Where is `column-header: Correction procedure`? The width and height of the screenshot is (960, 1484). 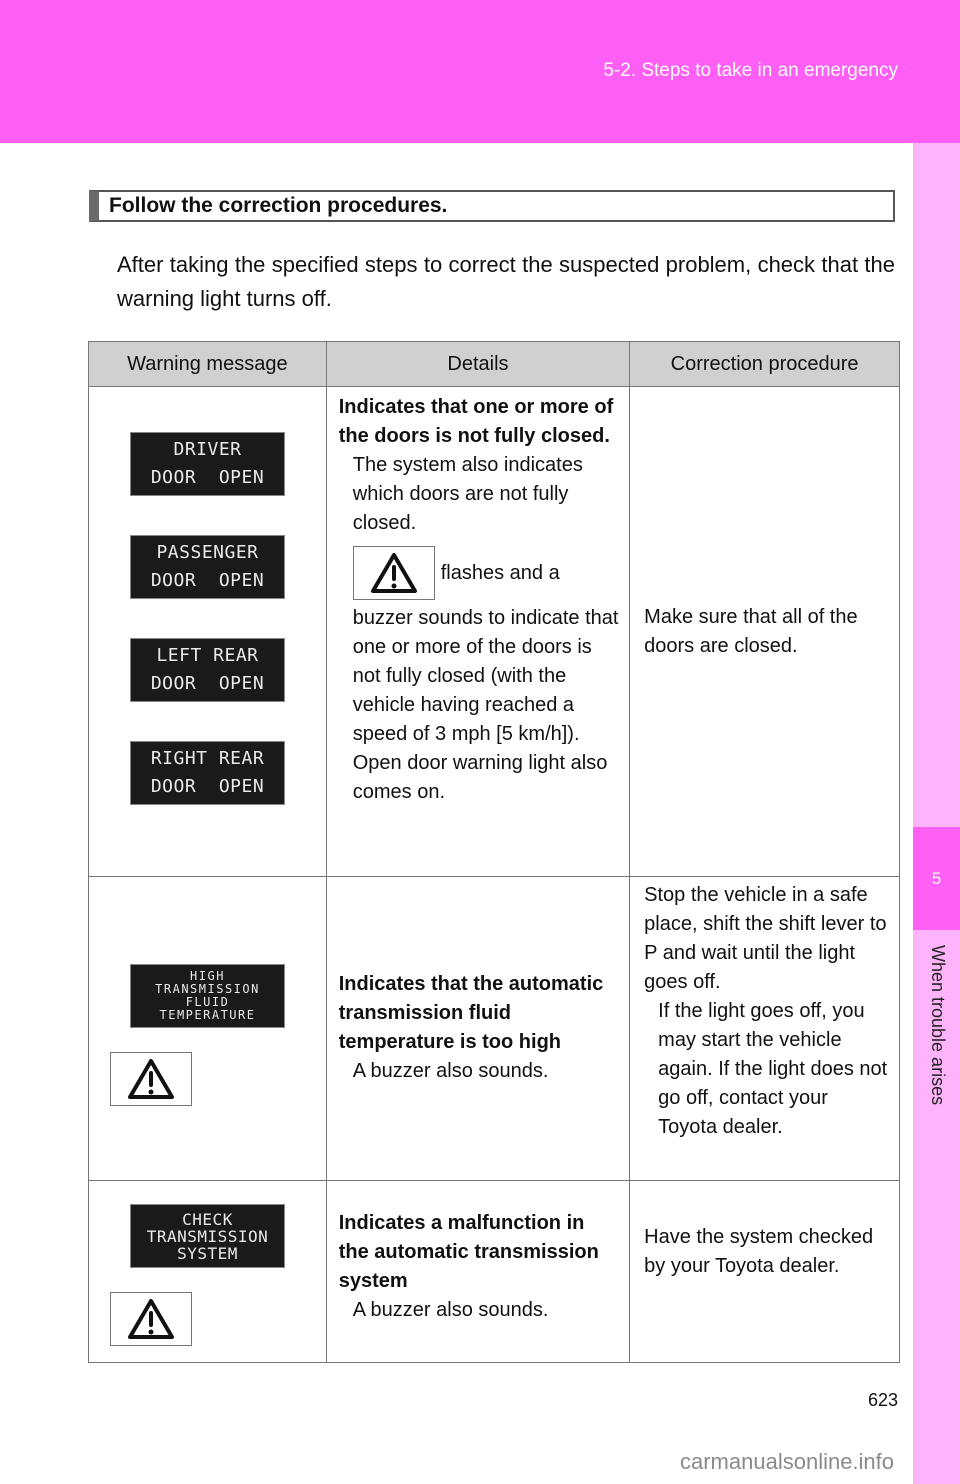 column-header: Correction procedure is located at coordinates (764, 364).